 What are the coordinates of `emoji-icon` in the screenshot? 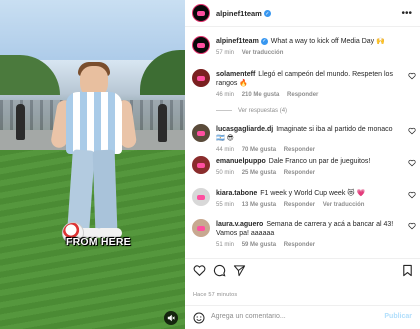 It's located at (199, 318).